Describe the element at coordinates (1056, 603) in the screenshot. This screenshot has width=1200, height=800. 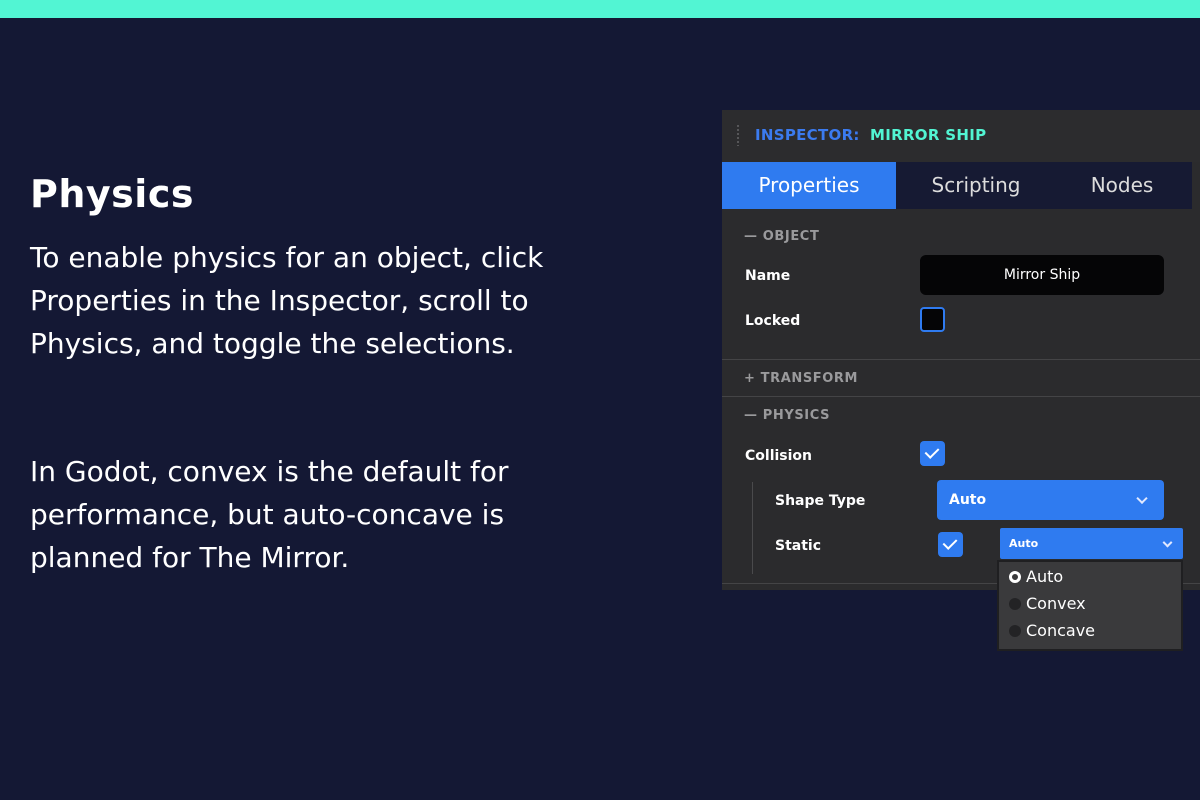
I see `option-label: Convex` at that location.